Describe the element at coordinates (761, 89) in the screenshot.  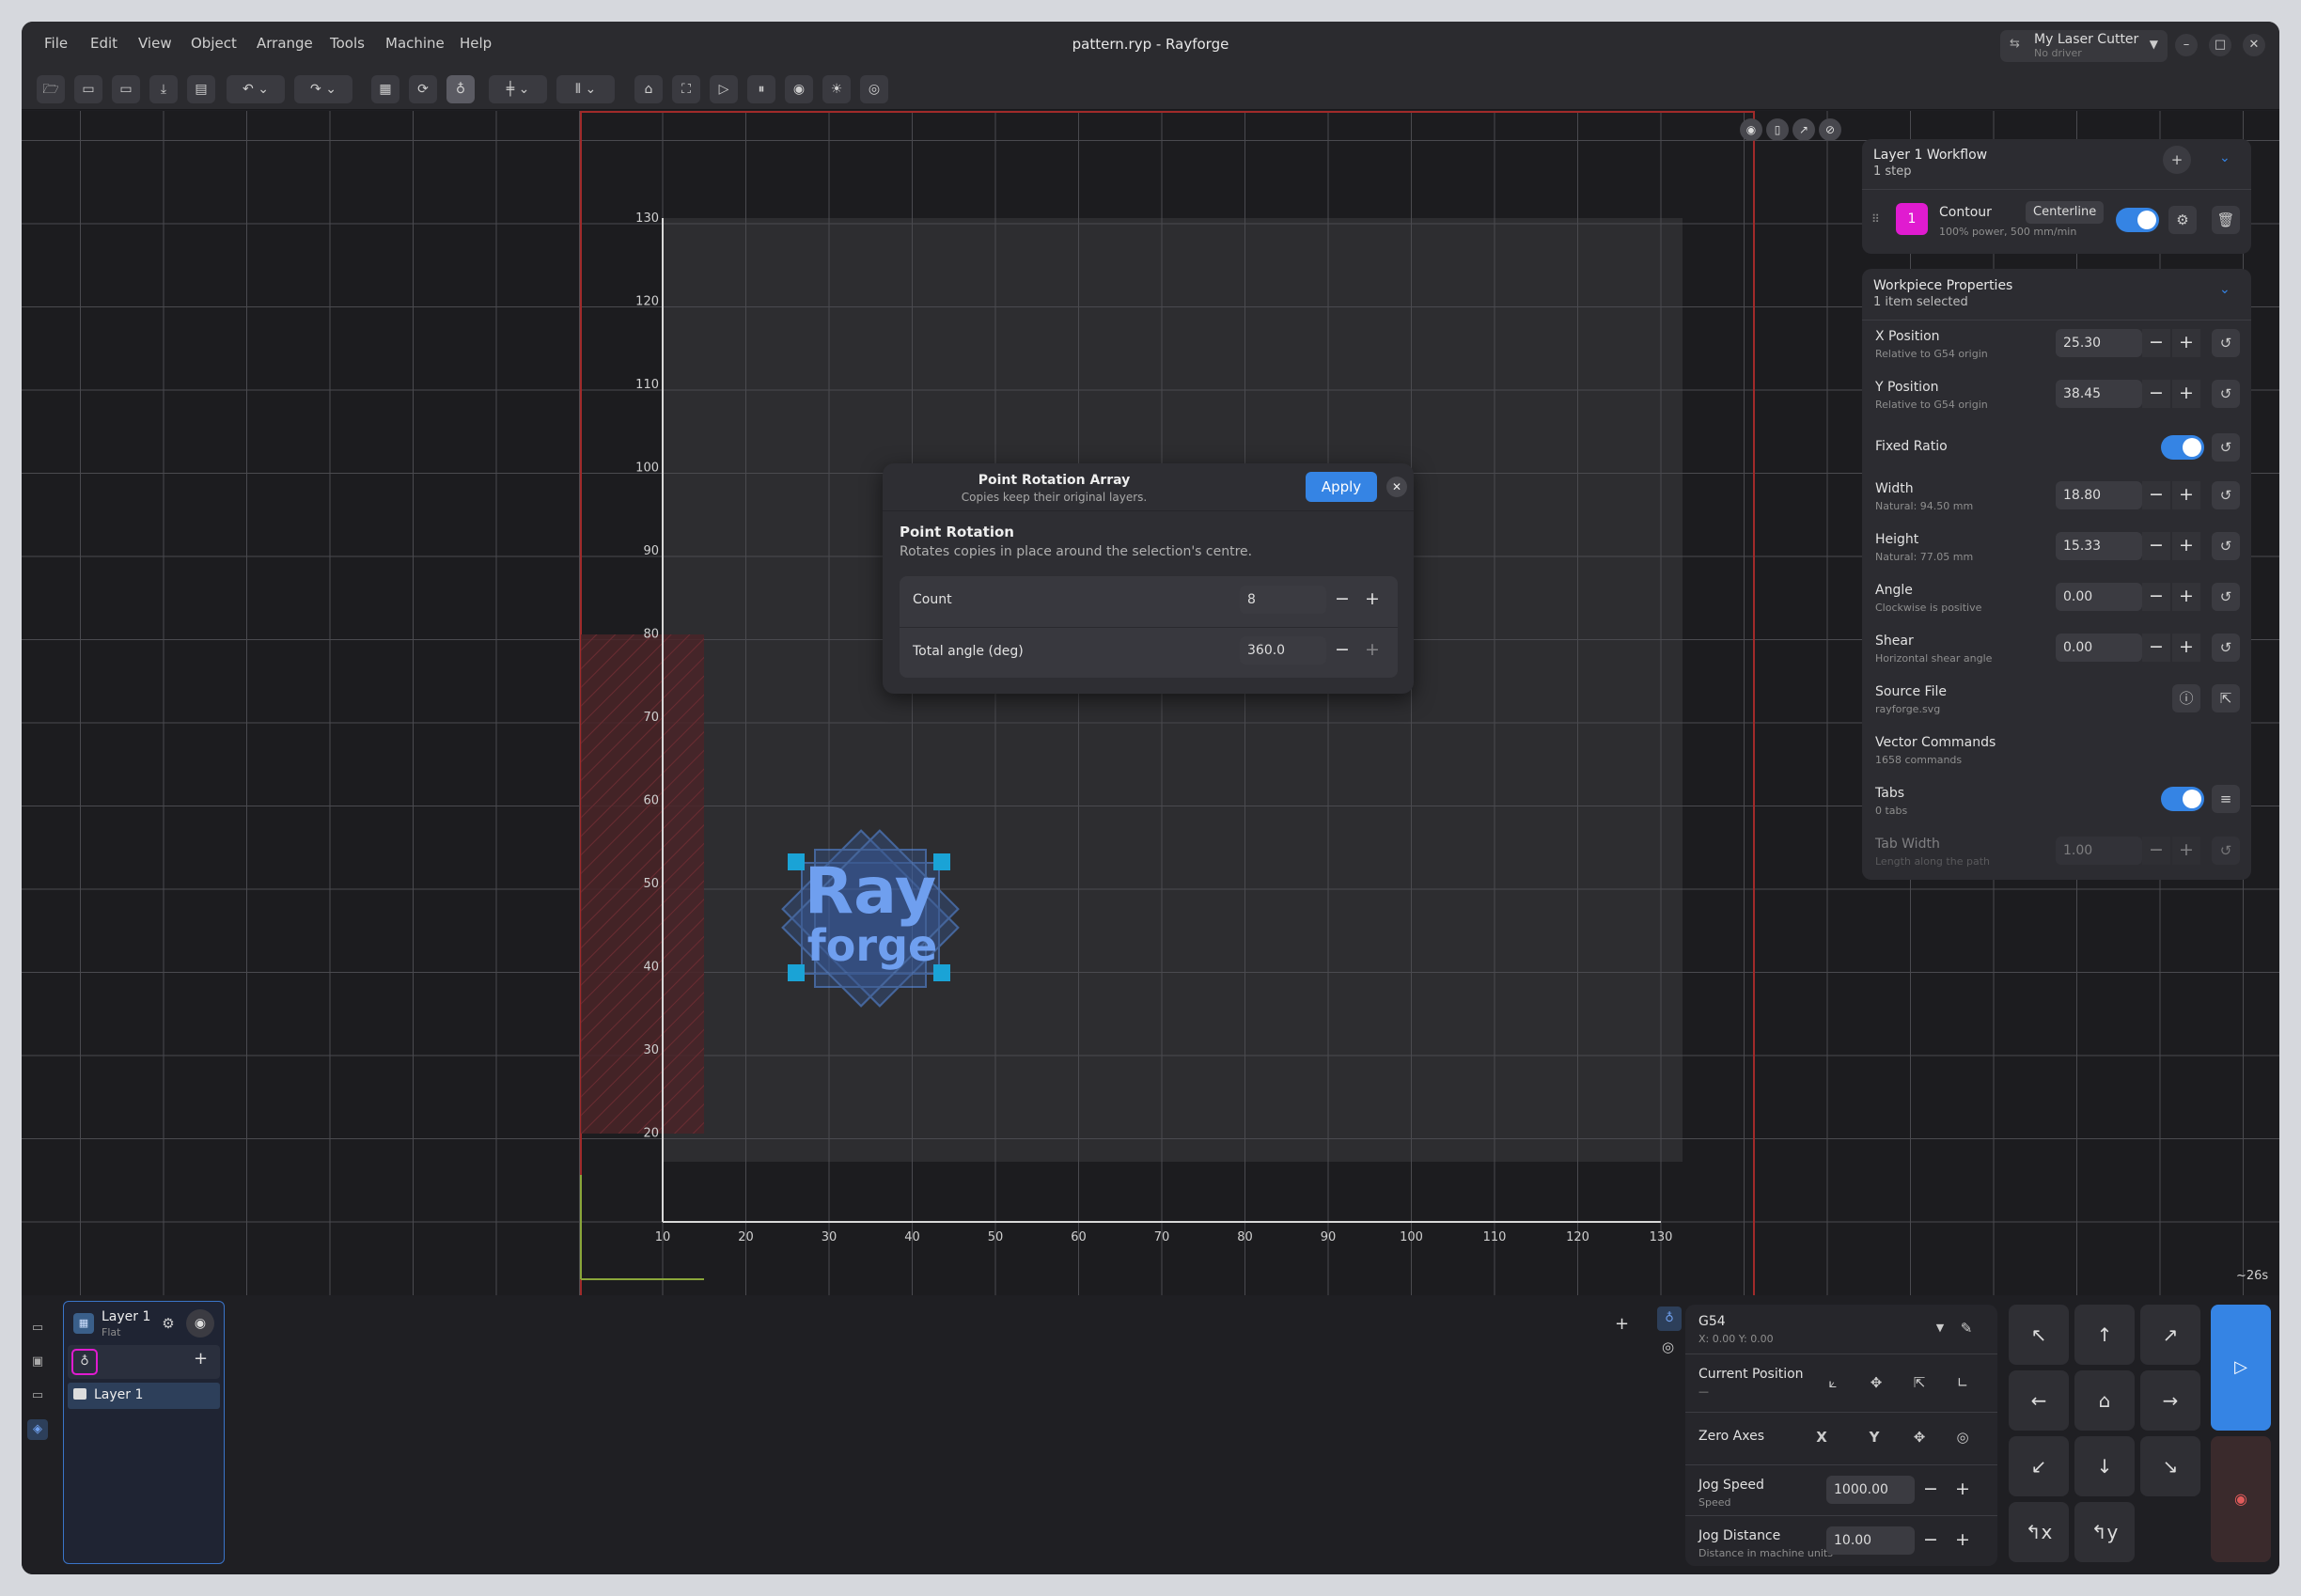
I see `pause-icon: ⏸` at that location.